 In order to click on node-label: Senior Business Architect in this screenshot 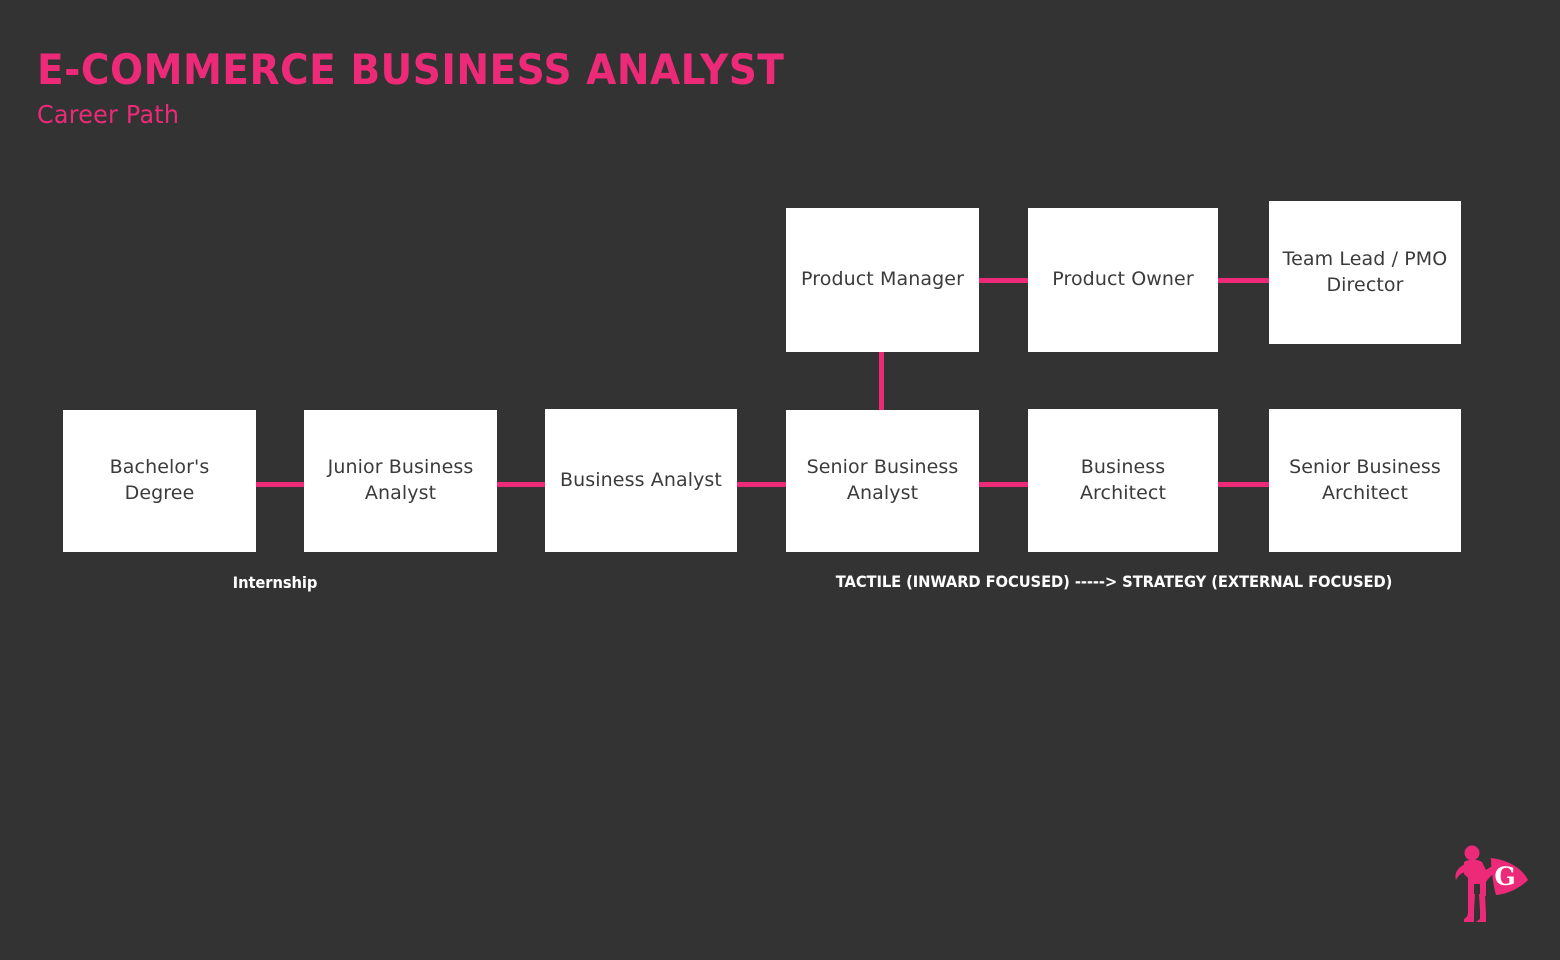, I will do `click(1365, 479)`.